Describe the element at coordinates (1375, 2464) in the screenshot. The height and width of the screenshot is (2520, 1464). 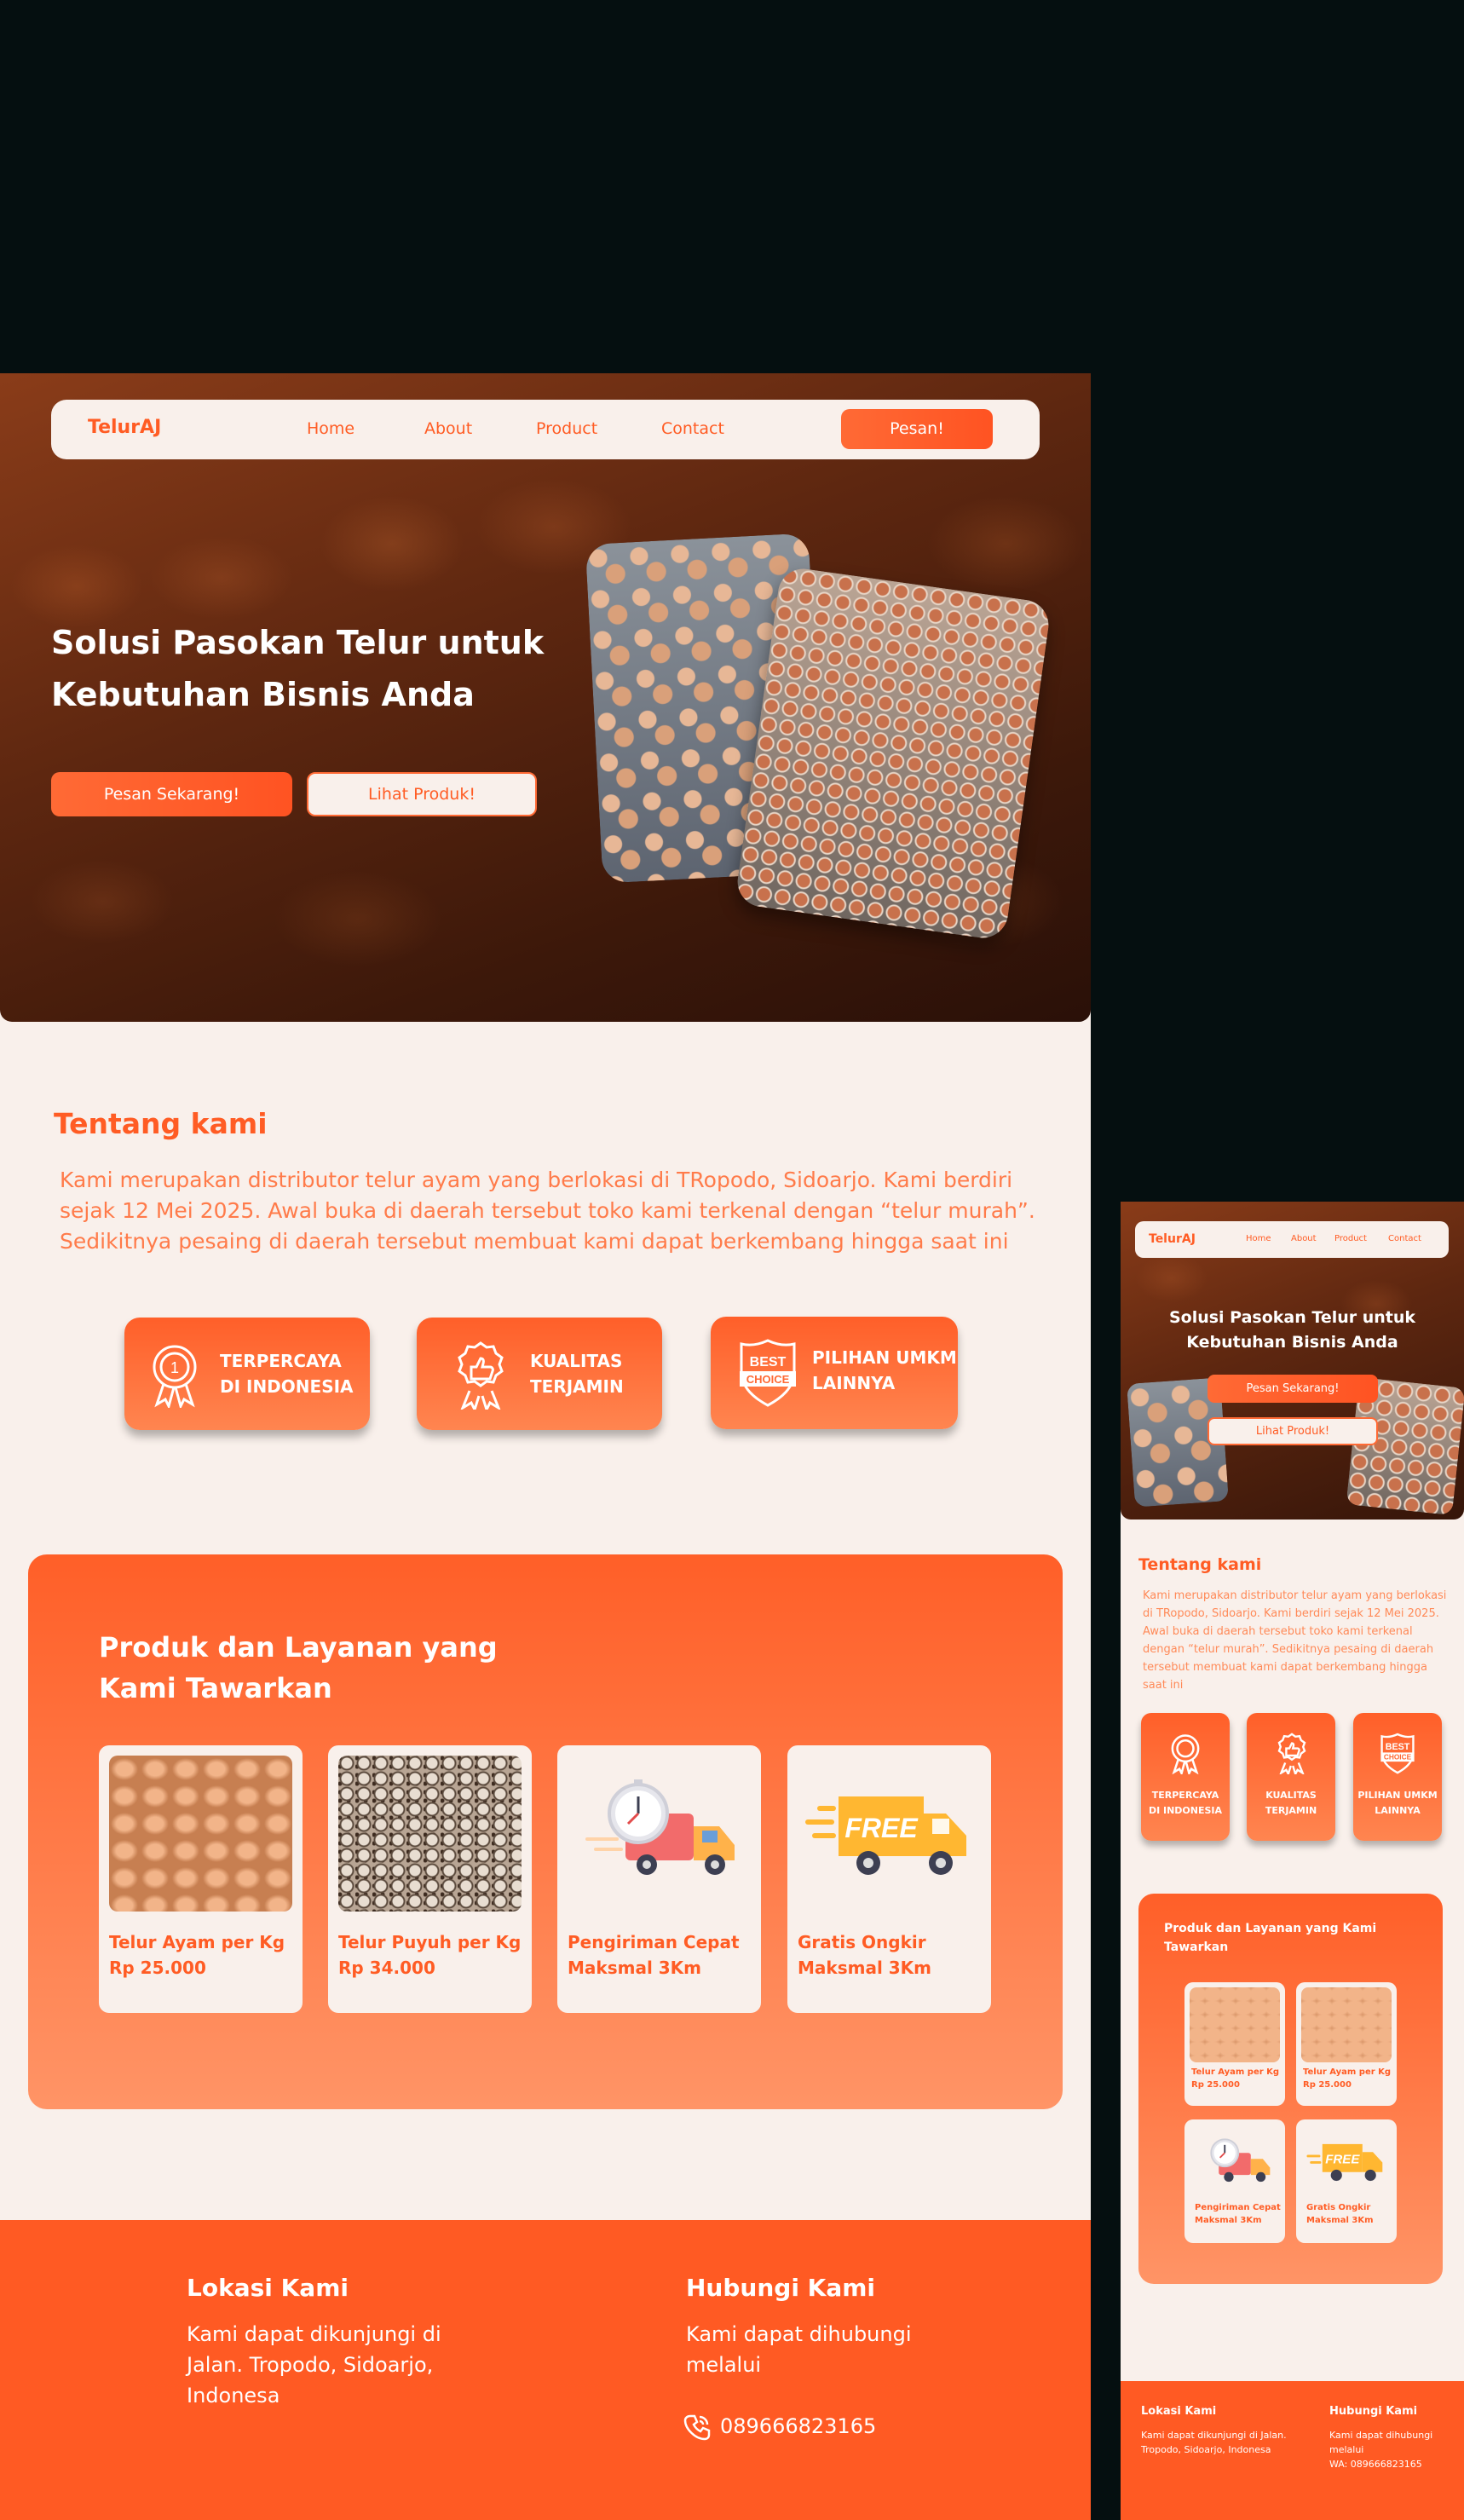
I see `mobile-footer-phone: WA: 089666823165` at that location.